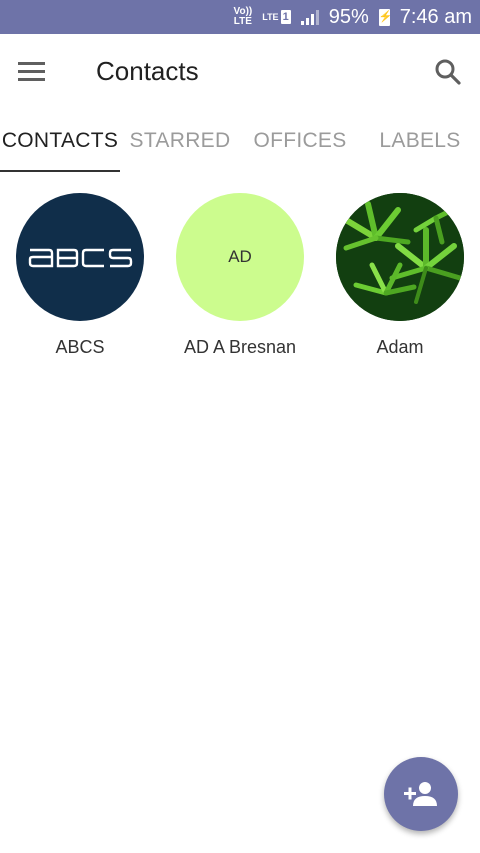 The height and width of the screenshot is (853, 480). I want to click on tab-labels: LABELS, so click(420, 141).